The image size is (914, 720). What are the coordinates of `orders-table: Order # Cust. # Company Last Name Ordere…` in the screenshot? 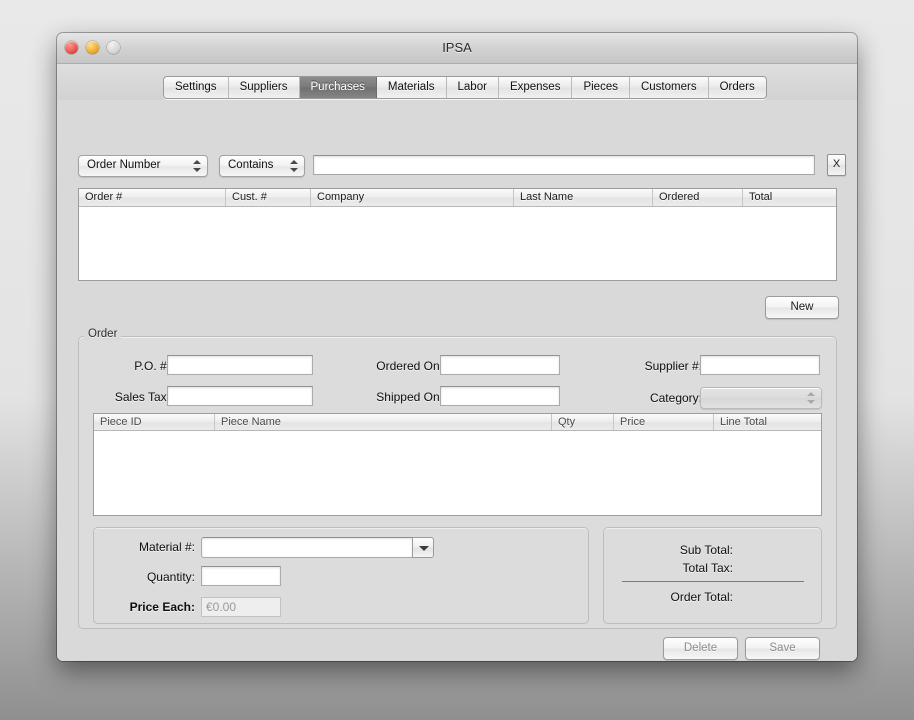 It's located at (457, 234).